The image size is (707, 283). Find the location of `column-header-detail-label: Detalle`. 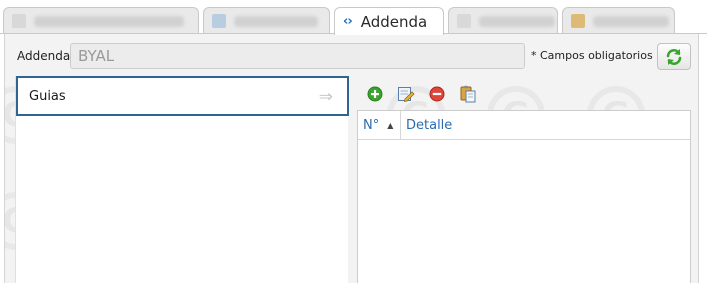

column-header-detail-label: Detalle is located at coordinates (429, 125).